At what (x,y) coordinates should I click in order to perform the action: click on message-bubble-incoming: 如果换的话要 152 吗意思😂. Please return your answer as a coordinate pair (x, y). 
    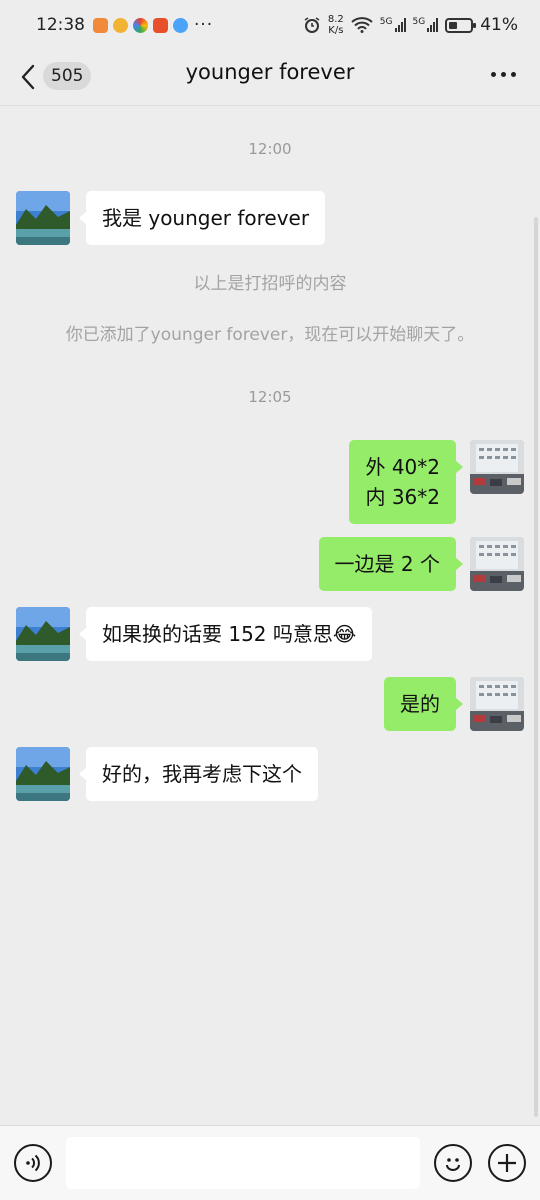
    Looking at the image, I should click on (225, 634).